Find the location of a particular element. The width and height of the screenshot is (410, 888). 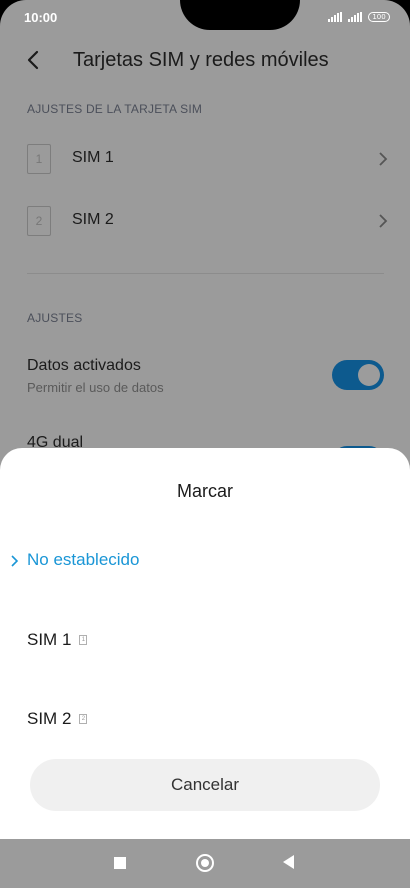

sim-row-label: SIM 1 is located at coordinates (93, 157).